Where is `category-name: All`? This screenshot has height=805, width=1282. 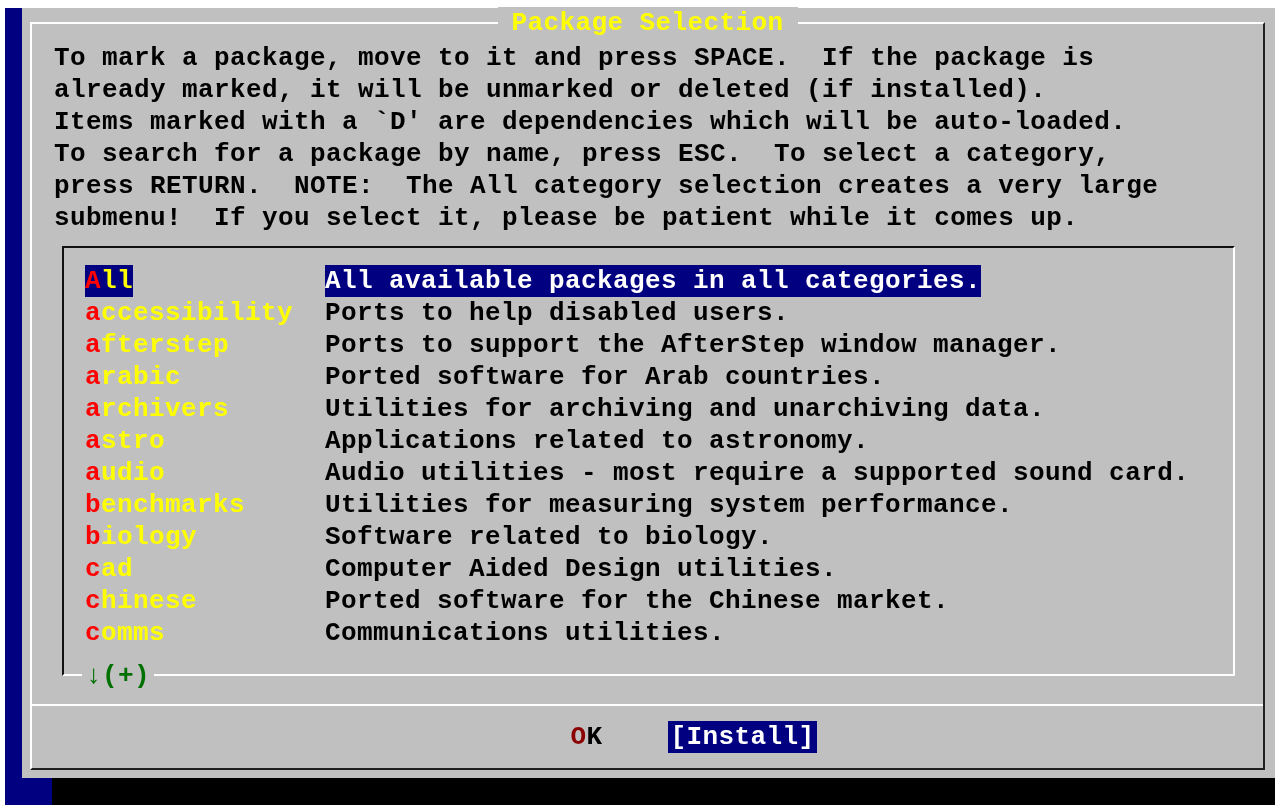
category-name: All is located at coordinates (109, 281).